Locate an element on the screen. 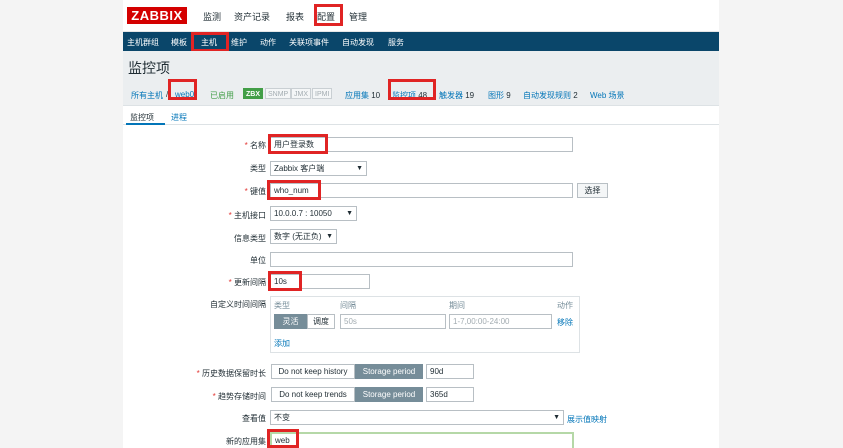 The width and height of the screenshot is (843, 448). new-application-input: web is located at coordinates (422, 440).